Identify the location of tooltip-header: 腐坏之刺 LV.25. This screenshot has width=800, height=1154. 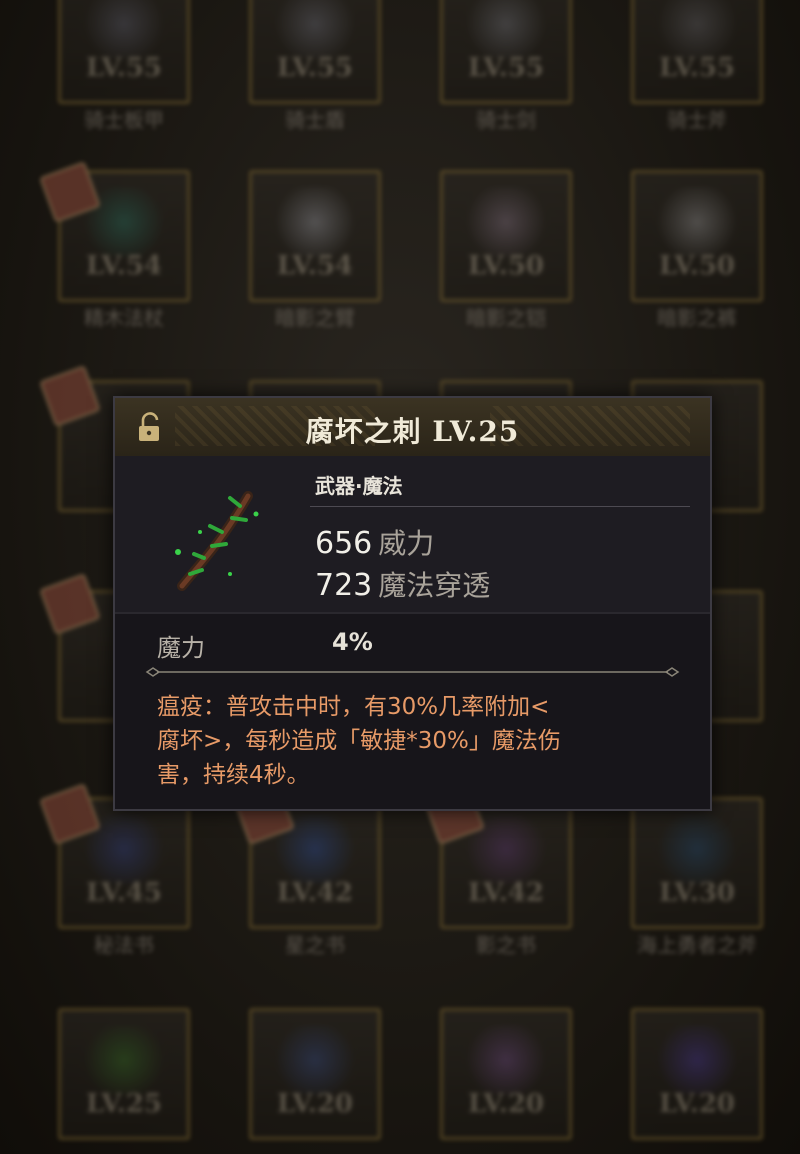
(412, 428).